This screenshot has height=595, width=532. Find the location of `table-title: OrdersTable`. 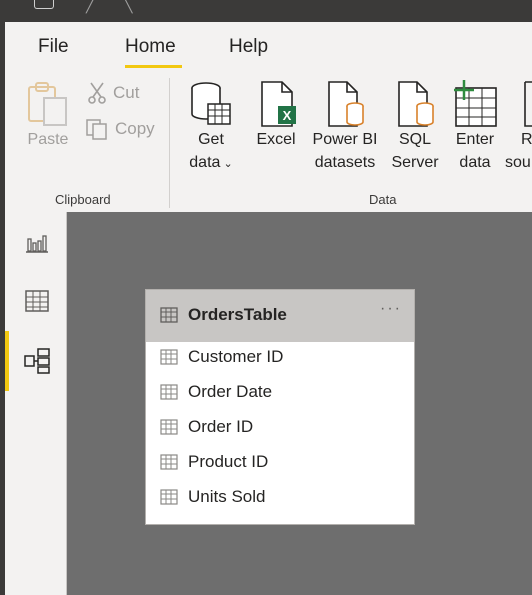

table-title: OrdersTable is located at coordinates (237, 314).